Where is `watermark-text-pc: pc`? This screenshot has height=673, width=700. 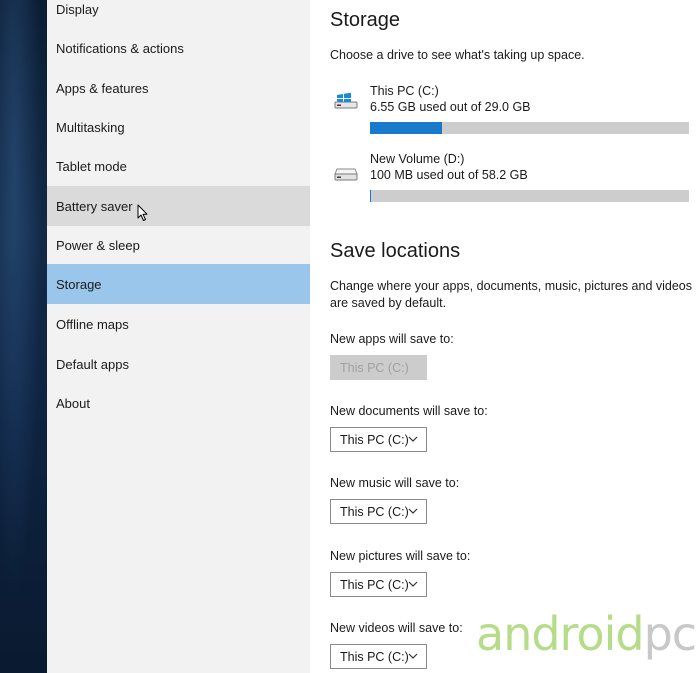 watermark-text-pc: pc is located at coordinates (670, 634).